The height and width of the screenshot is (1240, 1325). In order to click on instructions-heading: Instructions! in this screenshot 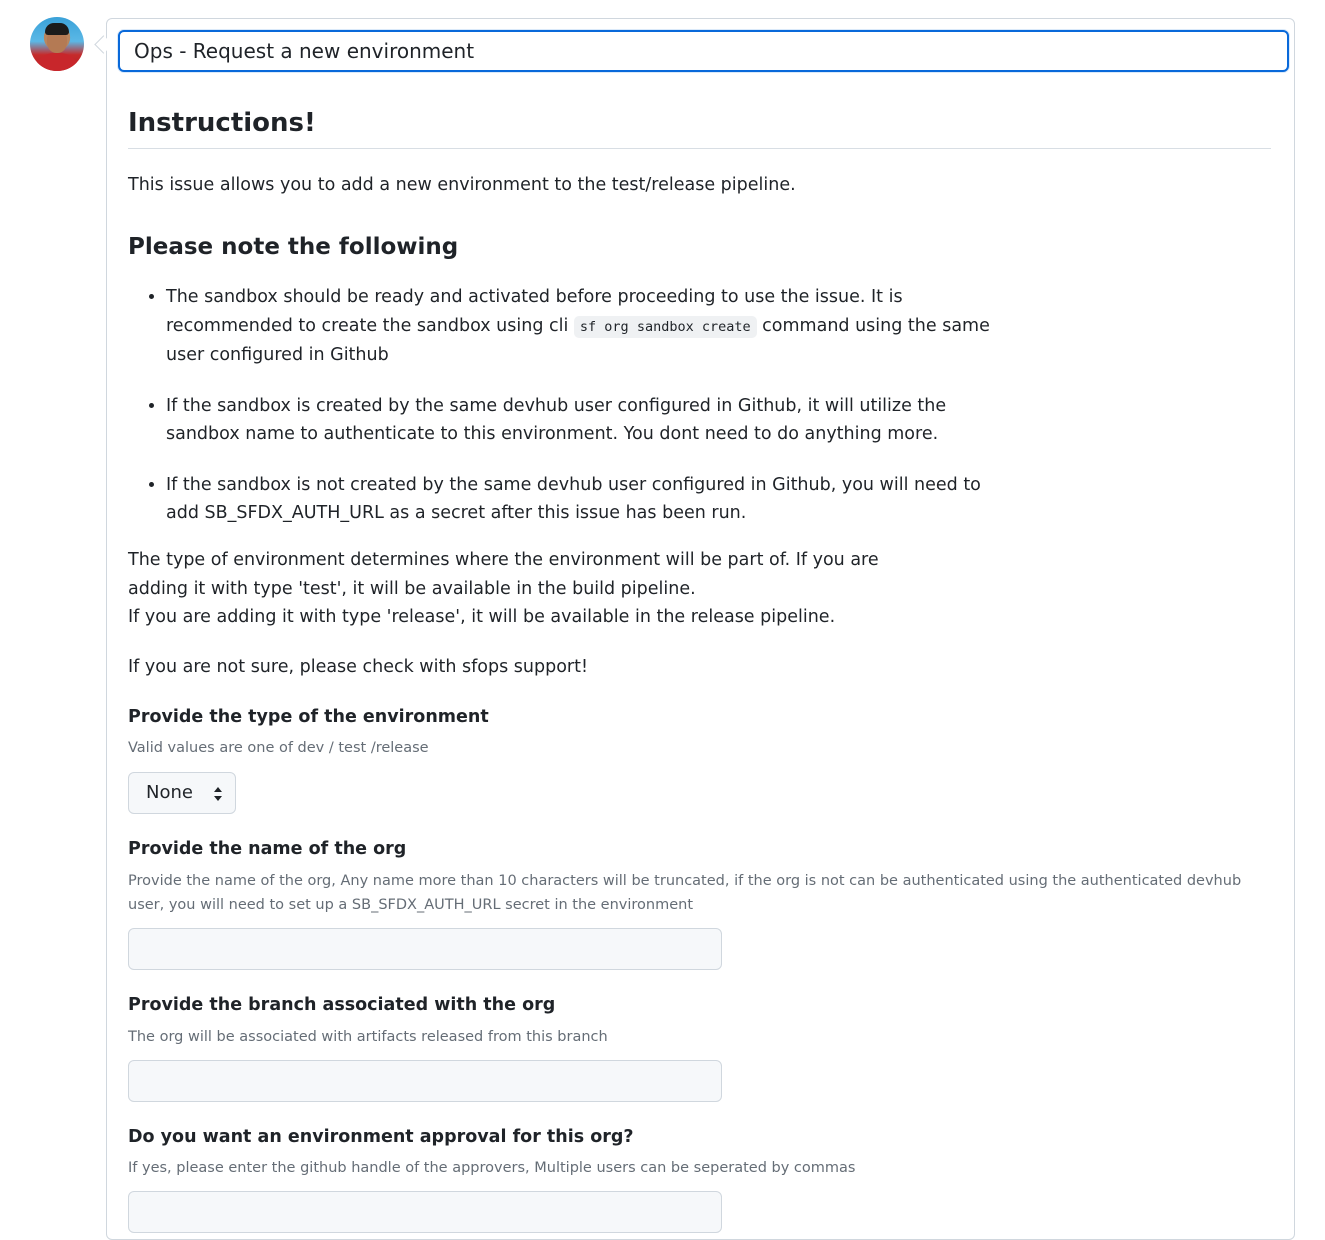, I will do `click(699, 122)`.